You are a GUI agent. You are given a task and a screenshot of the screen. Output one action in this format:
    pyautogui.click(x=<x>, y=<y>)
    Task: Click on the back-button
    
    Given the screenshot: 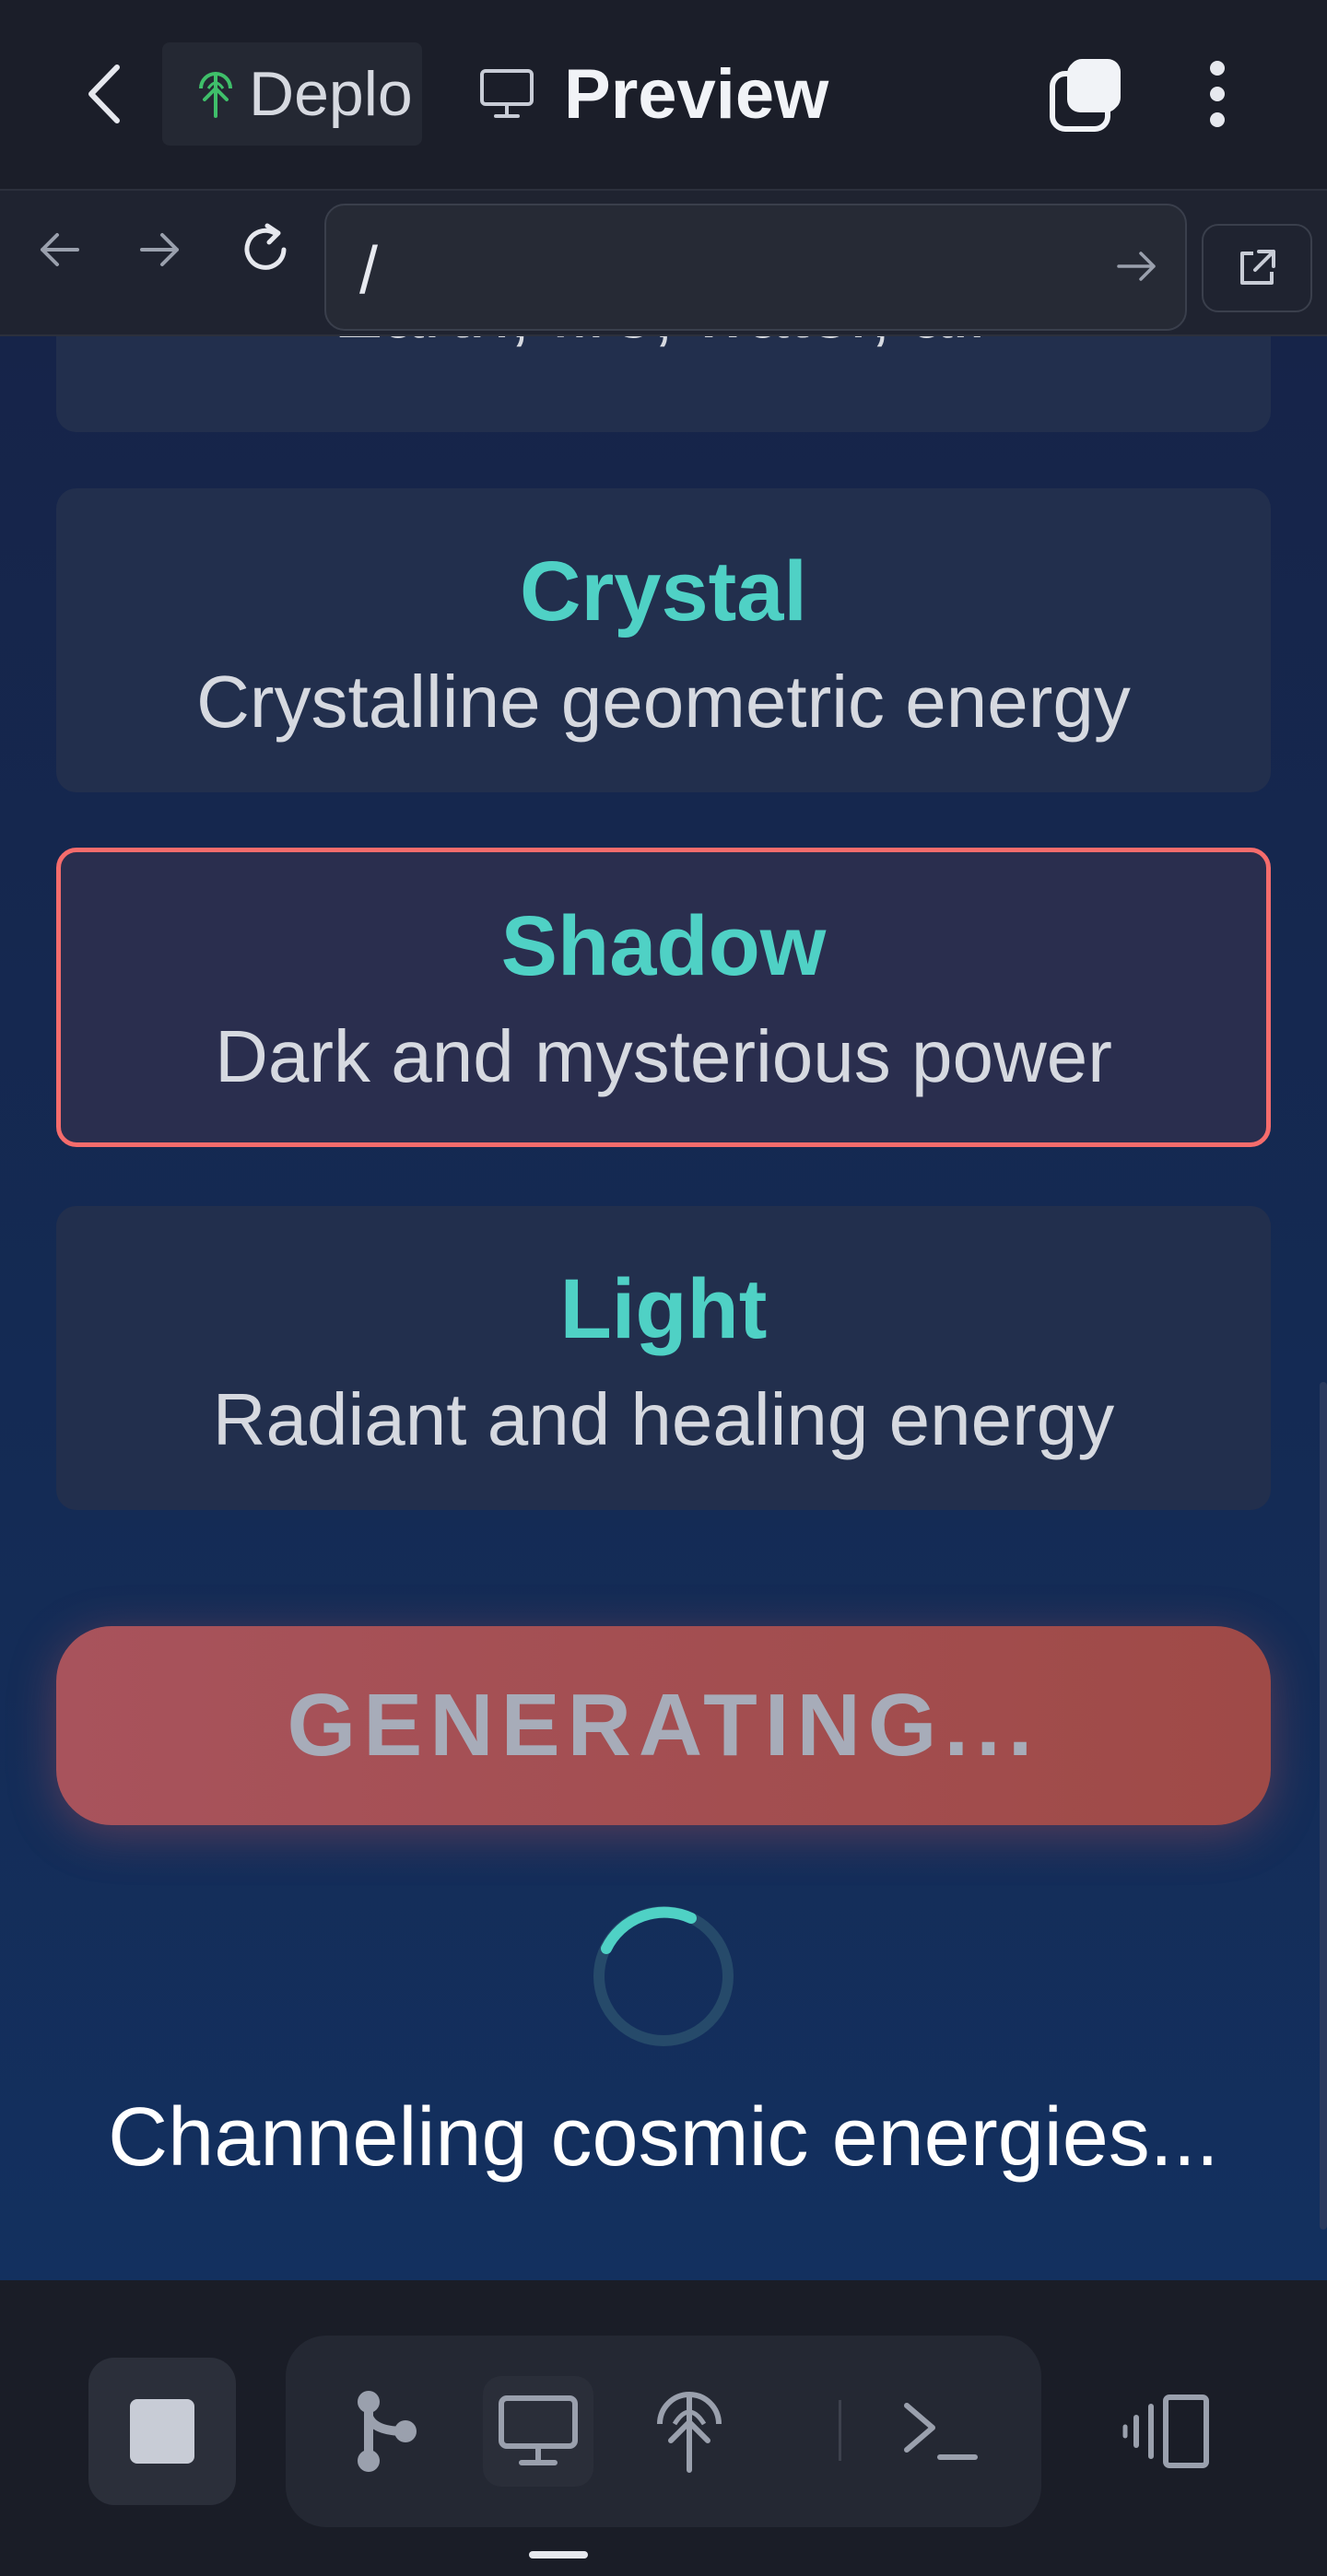 What is the action you would take?
    pyautogui.click(x=104, y=94)
    